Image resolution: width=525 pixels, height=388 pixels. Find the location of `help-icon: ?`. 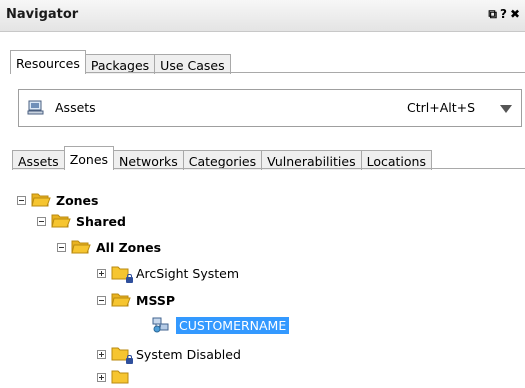

help-icon: ? is located at coordinates (505, 14).